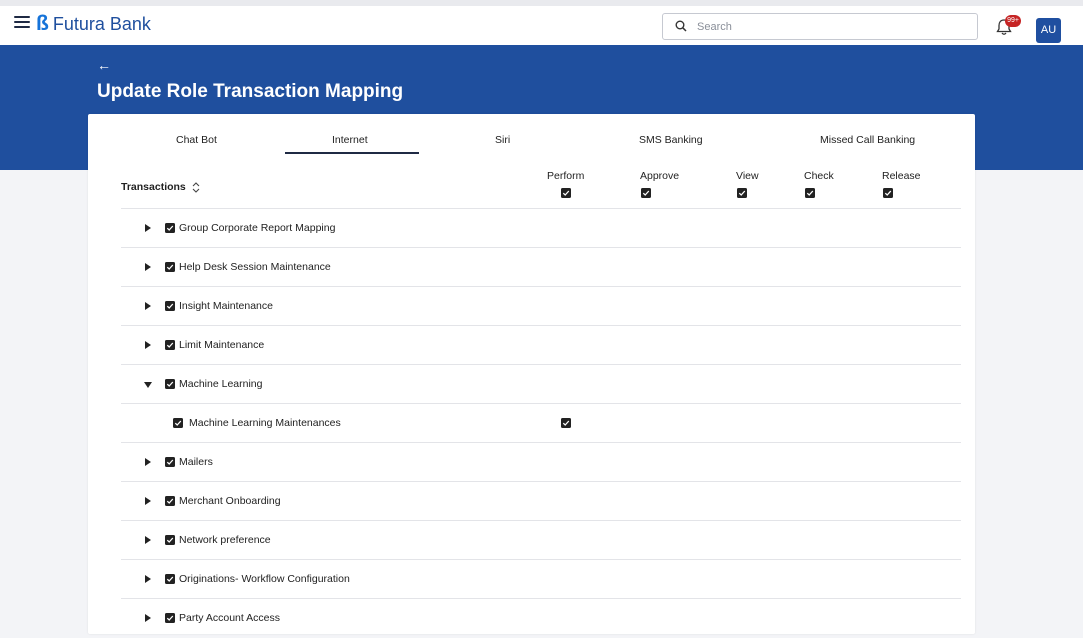 This screenshot has height=638, width=1083. Describe the element at coordinates (502, 140) in the screenshot. I see `tab-siri: Siri` at that location.